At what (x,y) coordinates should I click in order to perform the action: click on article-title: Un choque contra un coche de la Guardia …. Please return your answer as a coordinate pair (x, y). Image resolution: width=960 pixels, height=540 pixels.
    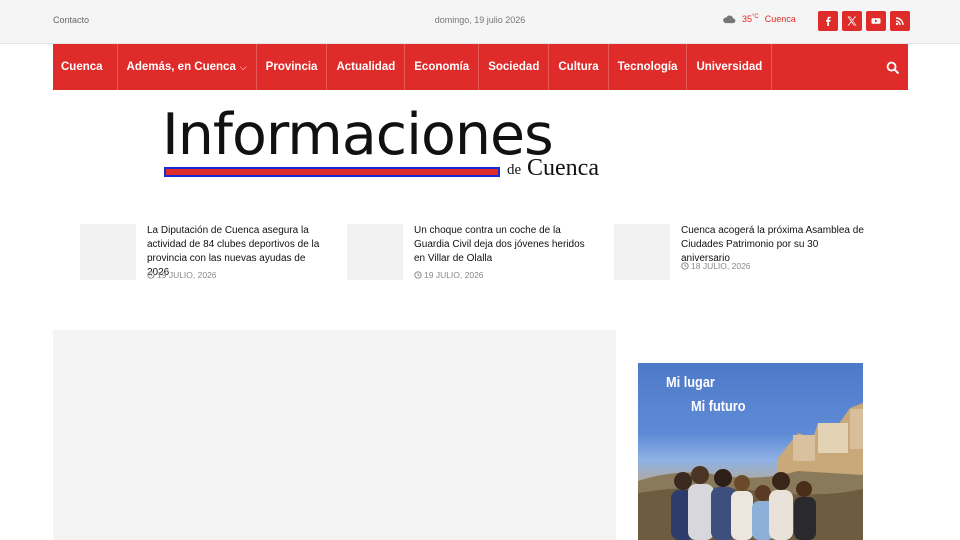
    Looking at the image, I should click on (505, 245).